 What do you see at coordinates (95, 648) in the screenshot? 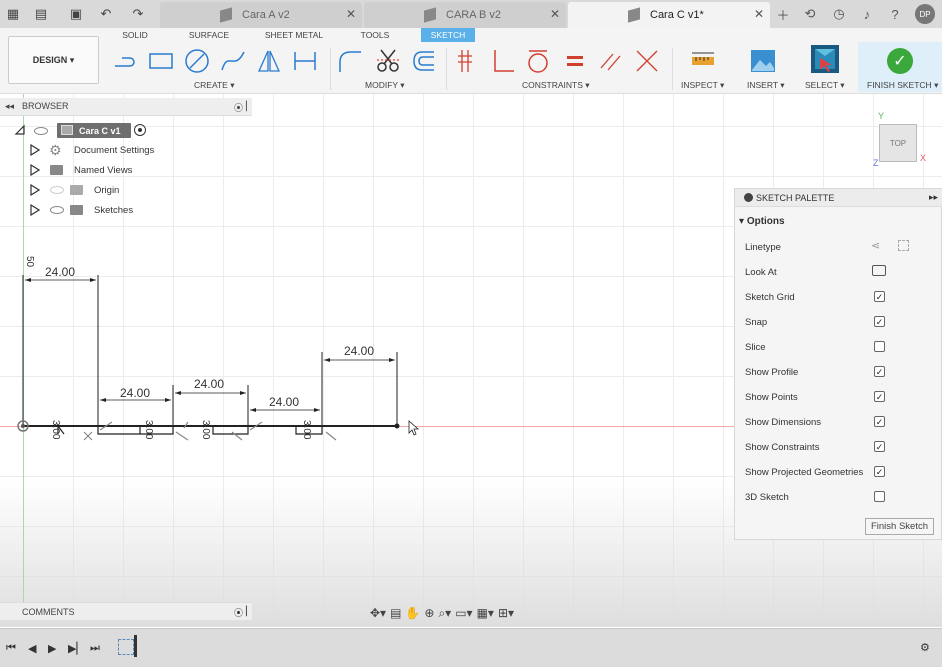
I see `go-to-end-icon: ⏭` at bounding box center [95, 648].